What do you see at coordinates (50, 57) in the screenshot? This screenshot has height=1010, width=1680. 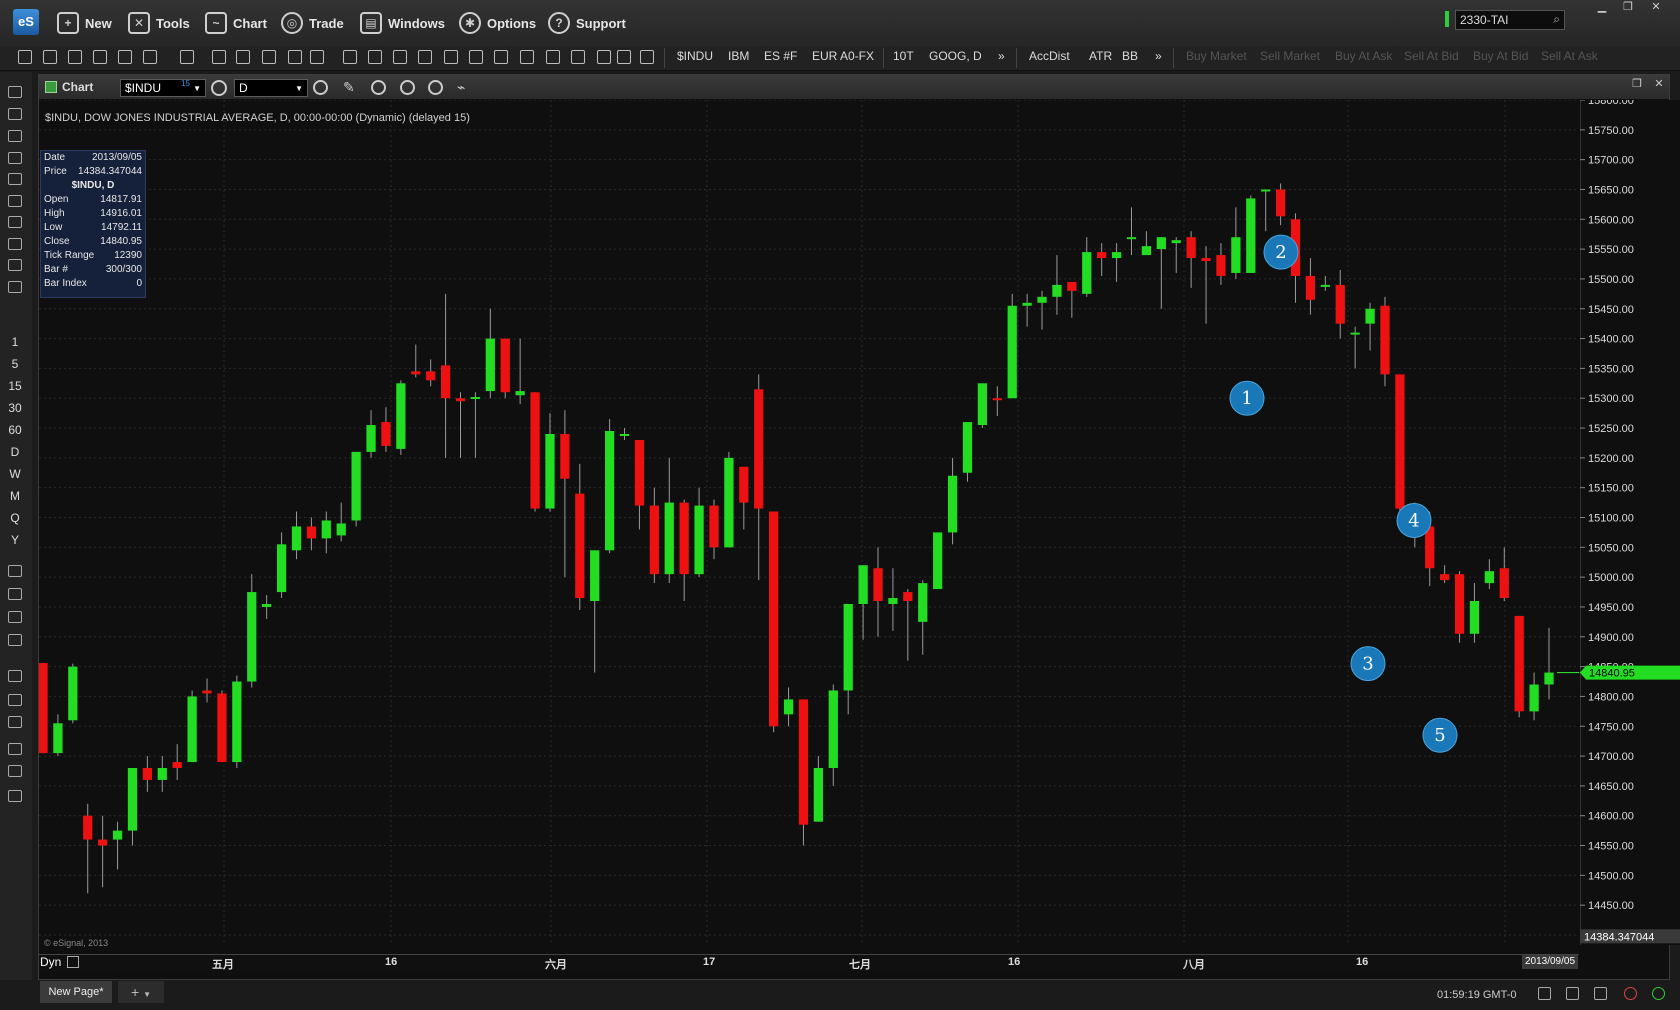 I see `table-icon` at bounding box center [50, 57].